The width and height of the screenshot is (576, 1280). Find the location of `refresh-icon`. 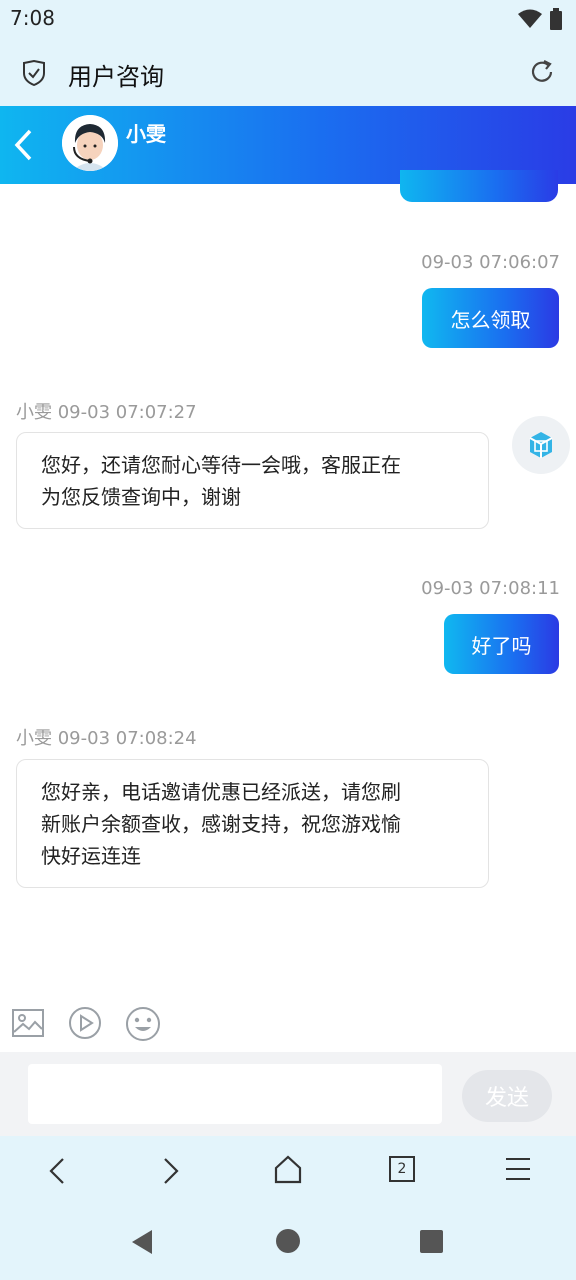

refresh-icon is located at coordinates (542, 74).